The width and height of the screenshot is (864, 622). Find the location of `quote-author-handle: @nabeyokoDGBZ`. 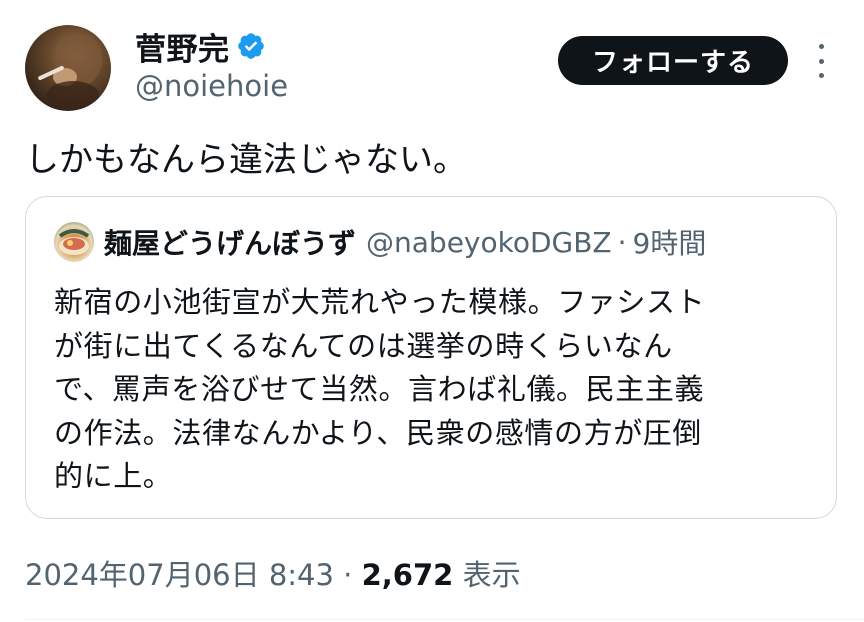

quote-author-handle: @nabeyokoDGBZ is located at coordinates (489, 242).